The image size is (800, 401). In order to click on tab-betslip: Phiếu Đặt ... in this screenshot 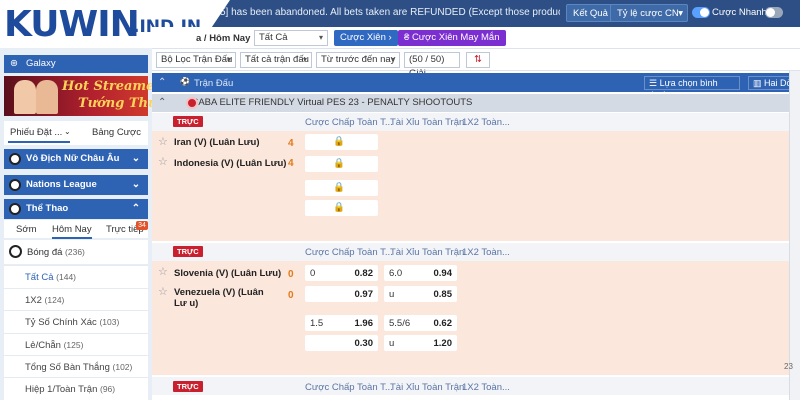, I will do `click(36, 132)`.